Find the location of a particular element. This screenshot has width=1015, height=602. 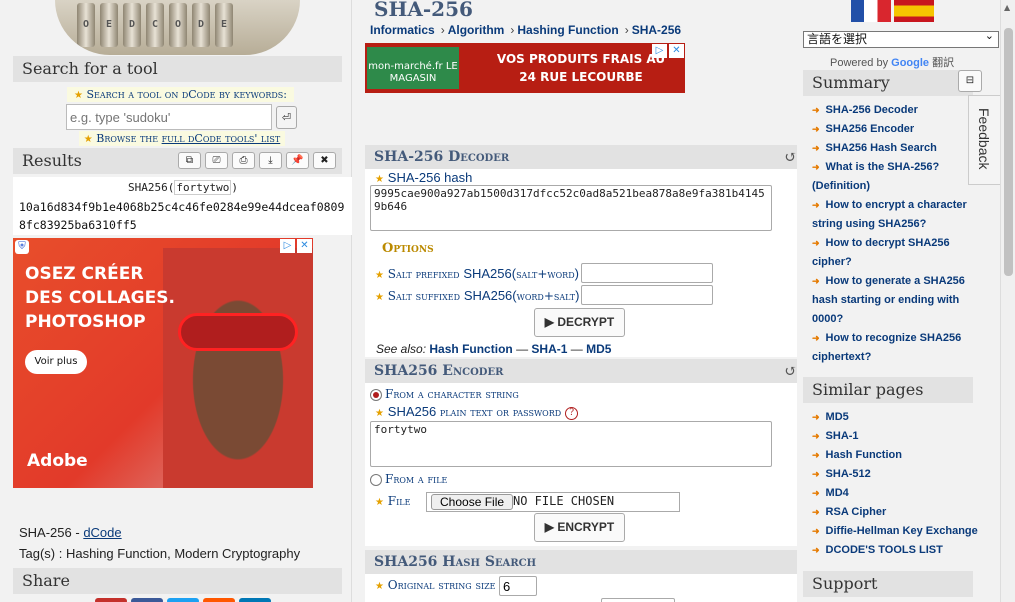

summary-item: ➜ How to recognize SHA256 is located at coordinates (886, 338).